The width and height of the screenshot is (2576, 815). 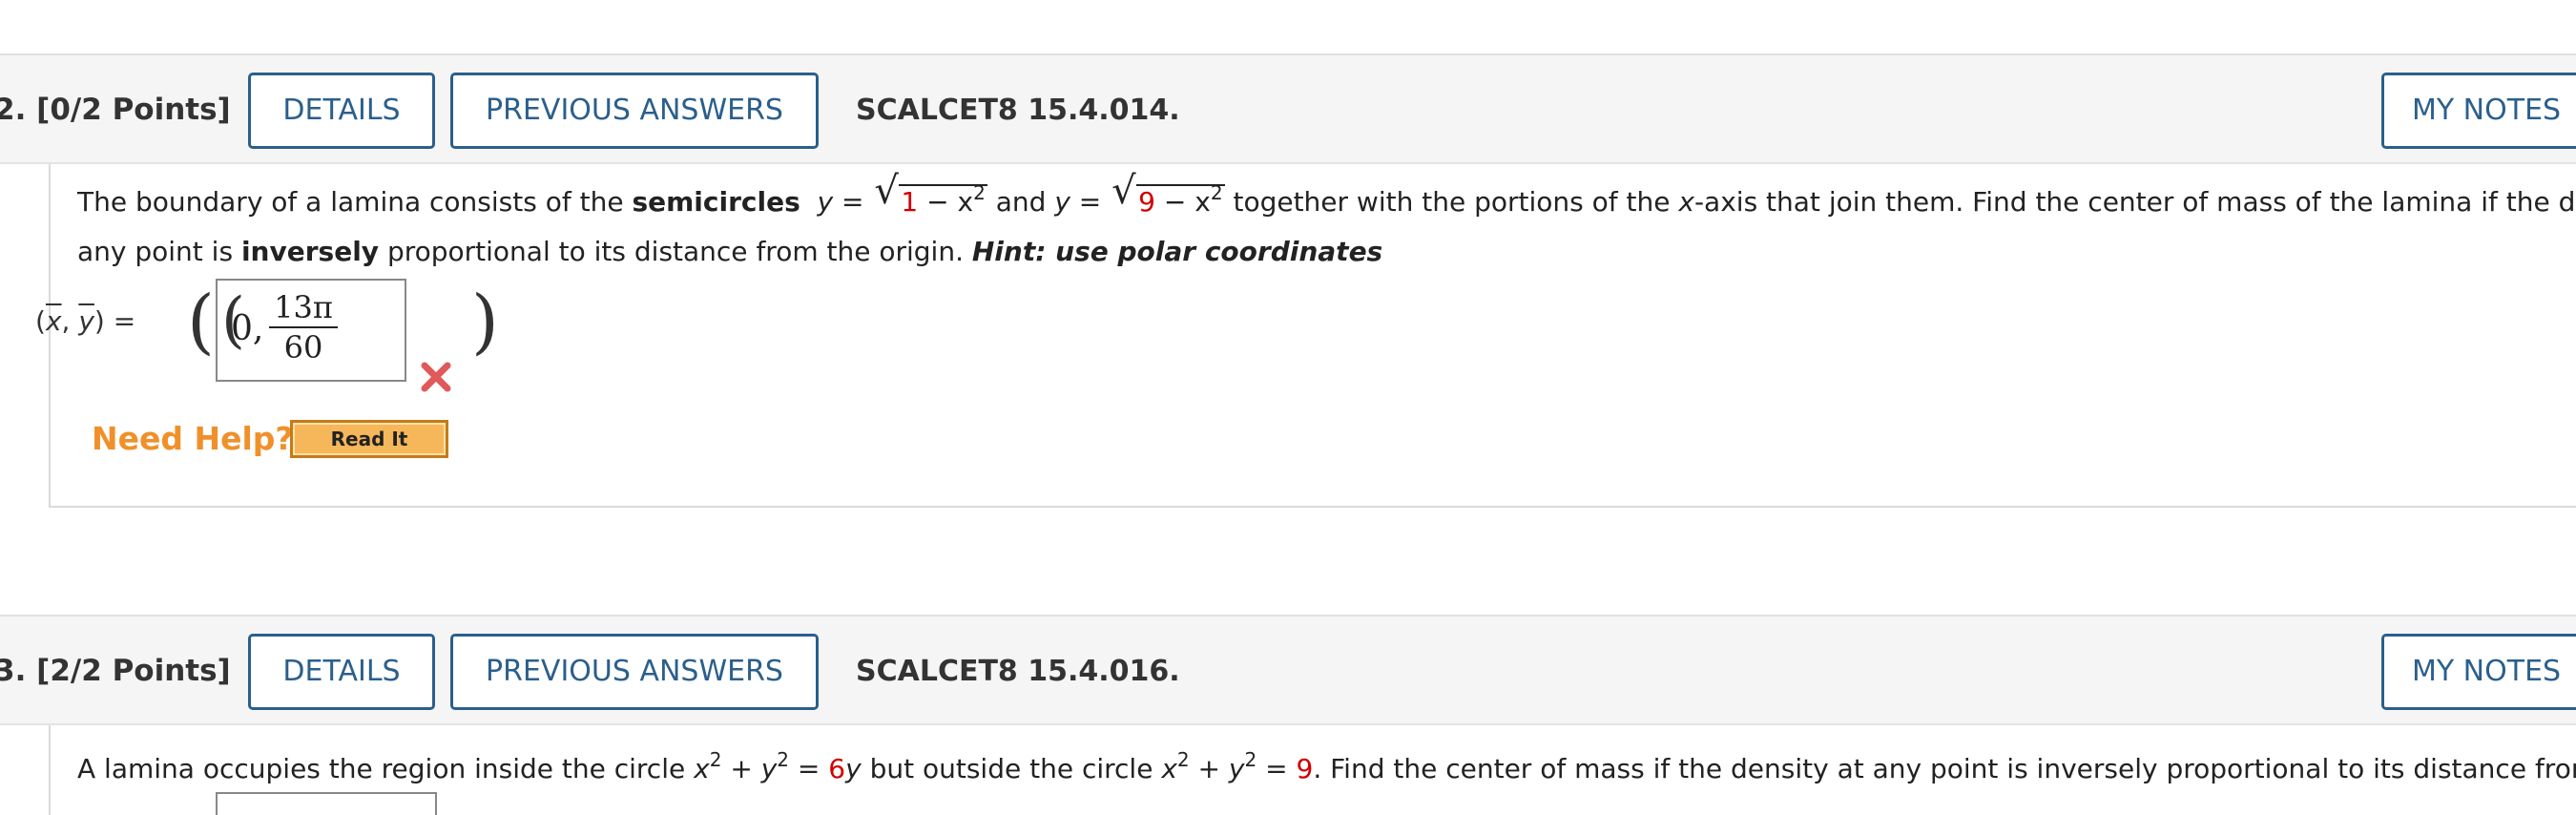 What do you see at coordinates (201, 322) in the screenshot?
I see `open-paren: (` at bounding box center [201, 322].